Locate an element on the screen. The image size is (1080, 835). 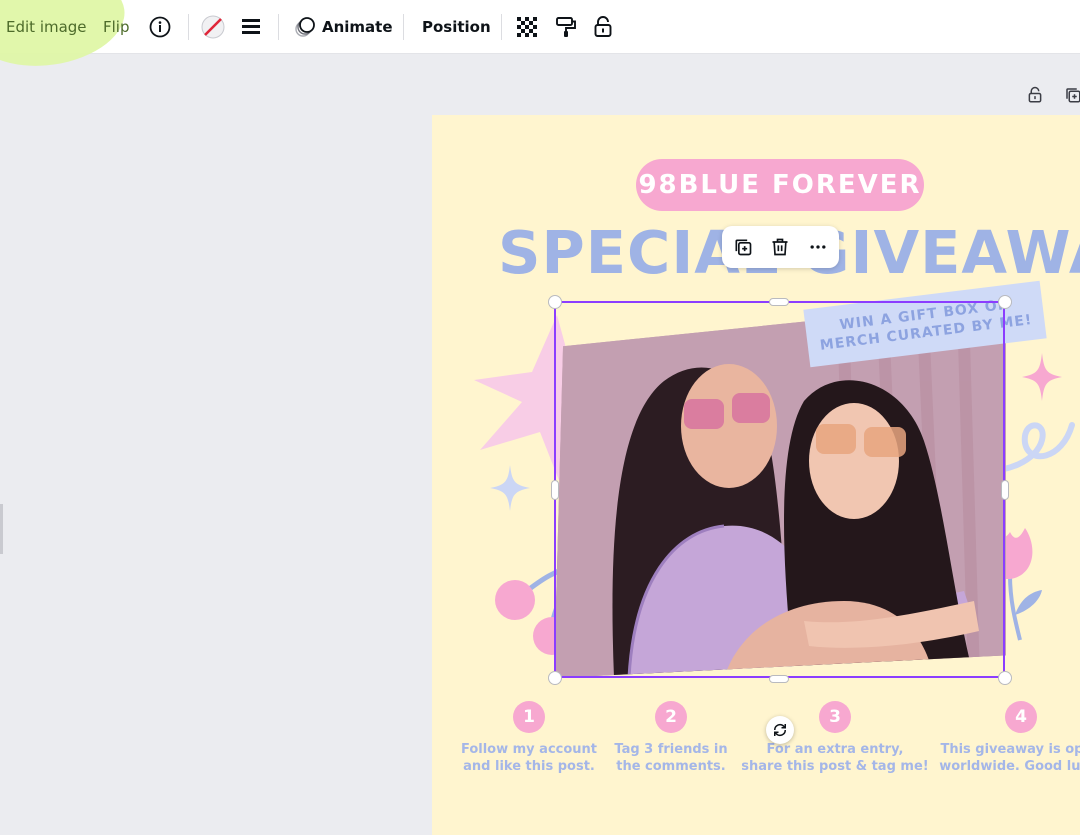
brand-badge: 98BLUE FOREVER is located at coordinates (780, 185).